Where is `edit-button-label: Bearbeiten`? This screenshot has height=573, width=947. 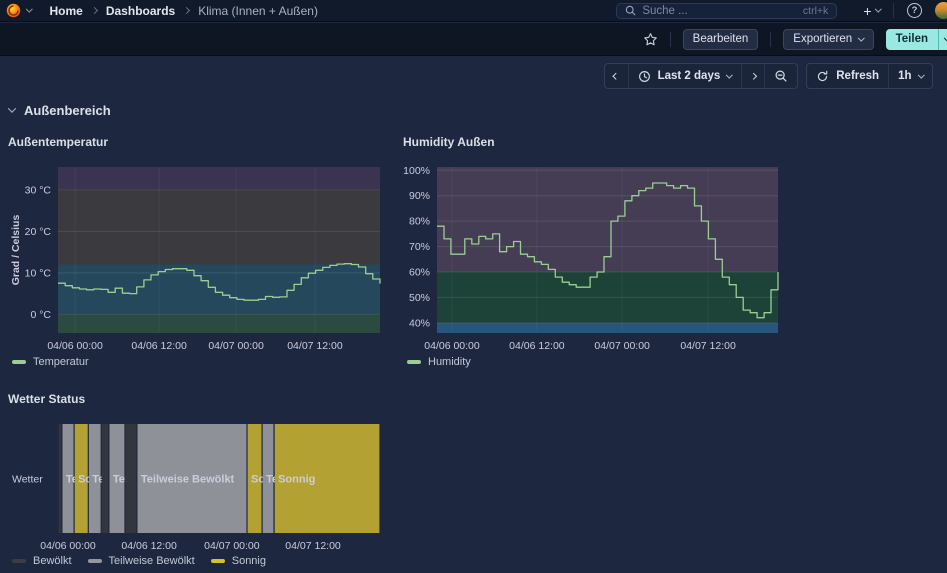 edit-button-label: Bearbeiten is located at coordinates (720, 39).